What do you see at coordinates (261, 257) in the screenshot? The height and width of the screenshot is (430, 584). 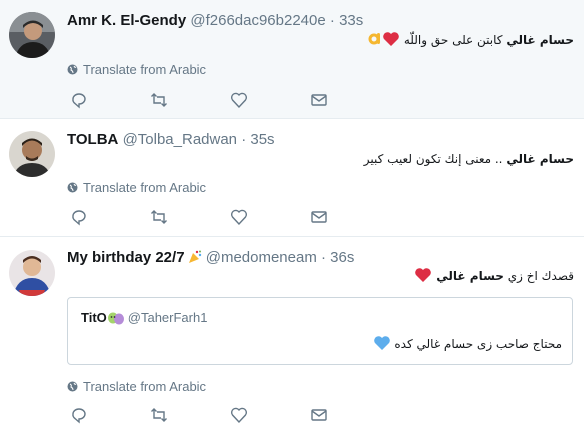 I see `user-handle: @medomeneam` at bounding box center [261, 257].